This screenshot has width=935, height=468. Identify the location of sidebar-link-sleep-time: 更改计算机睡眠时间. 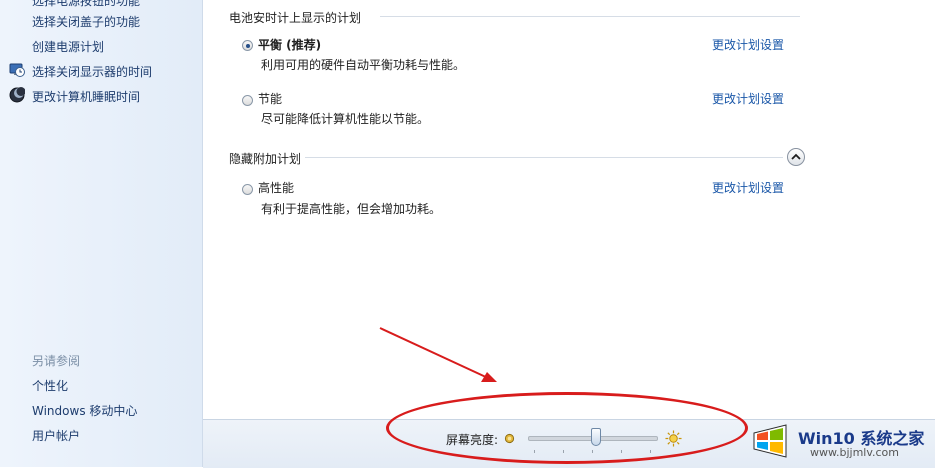
(86, 96).